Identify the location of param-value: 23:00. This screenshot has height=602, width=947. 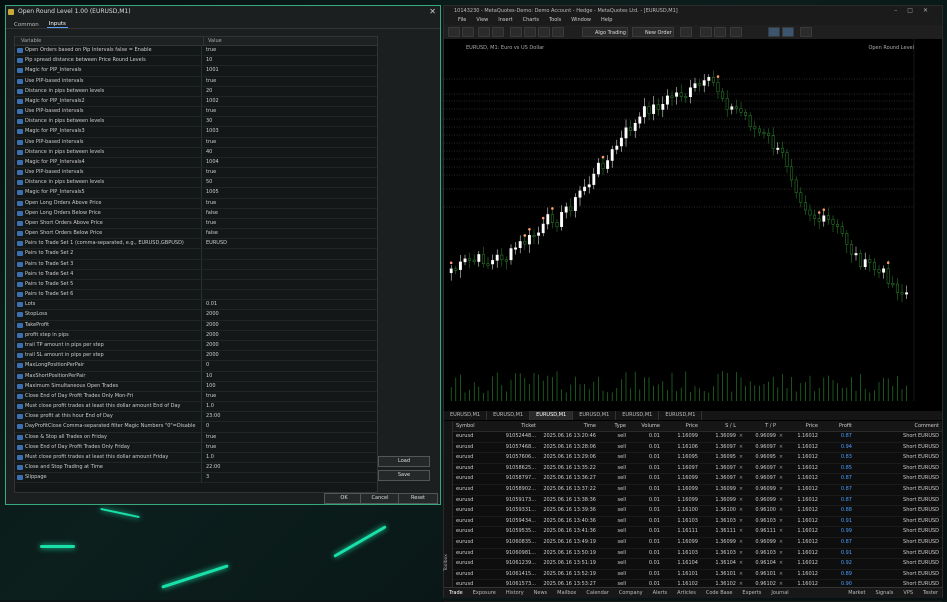
(289, 417).